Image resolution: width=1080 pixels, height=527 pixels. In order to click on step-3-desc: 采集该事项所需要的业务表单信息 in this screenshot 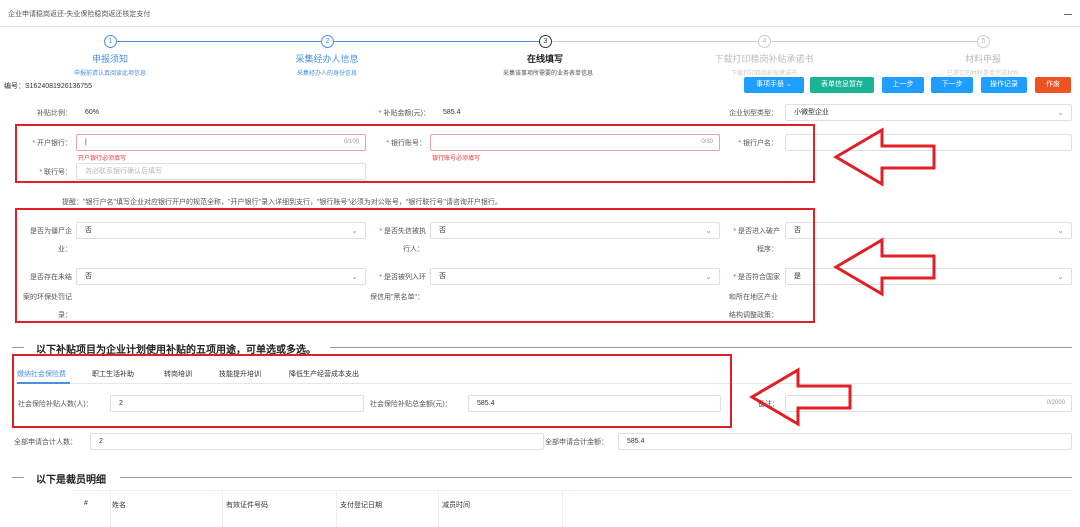, I will do `click(548, 74)`.